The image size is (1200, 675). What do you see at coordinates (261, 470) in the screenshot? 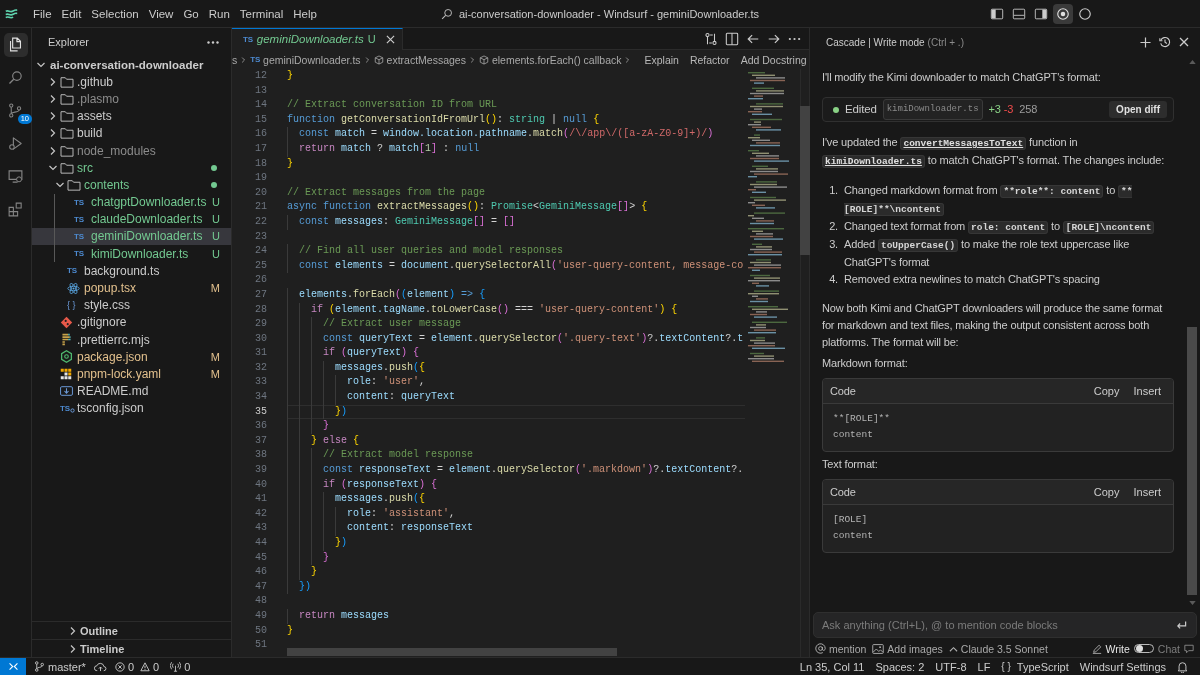
I see `line-number: 39` at bounding box center [261, 470].